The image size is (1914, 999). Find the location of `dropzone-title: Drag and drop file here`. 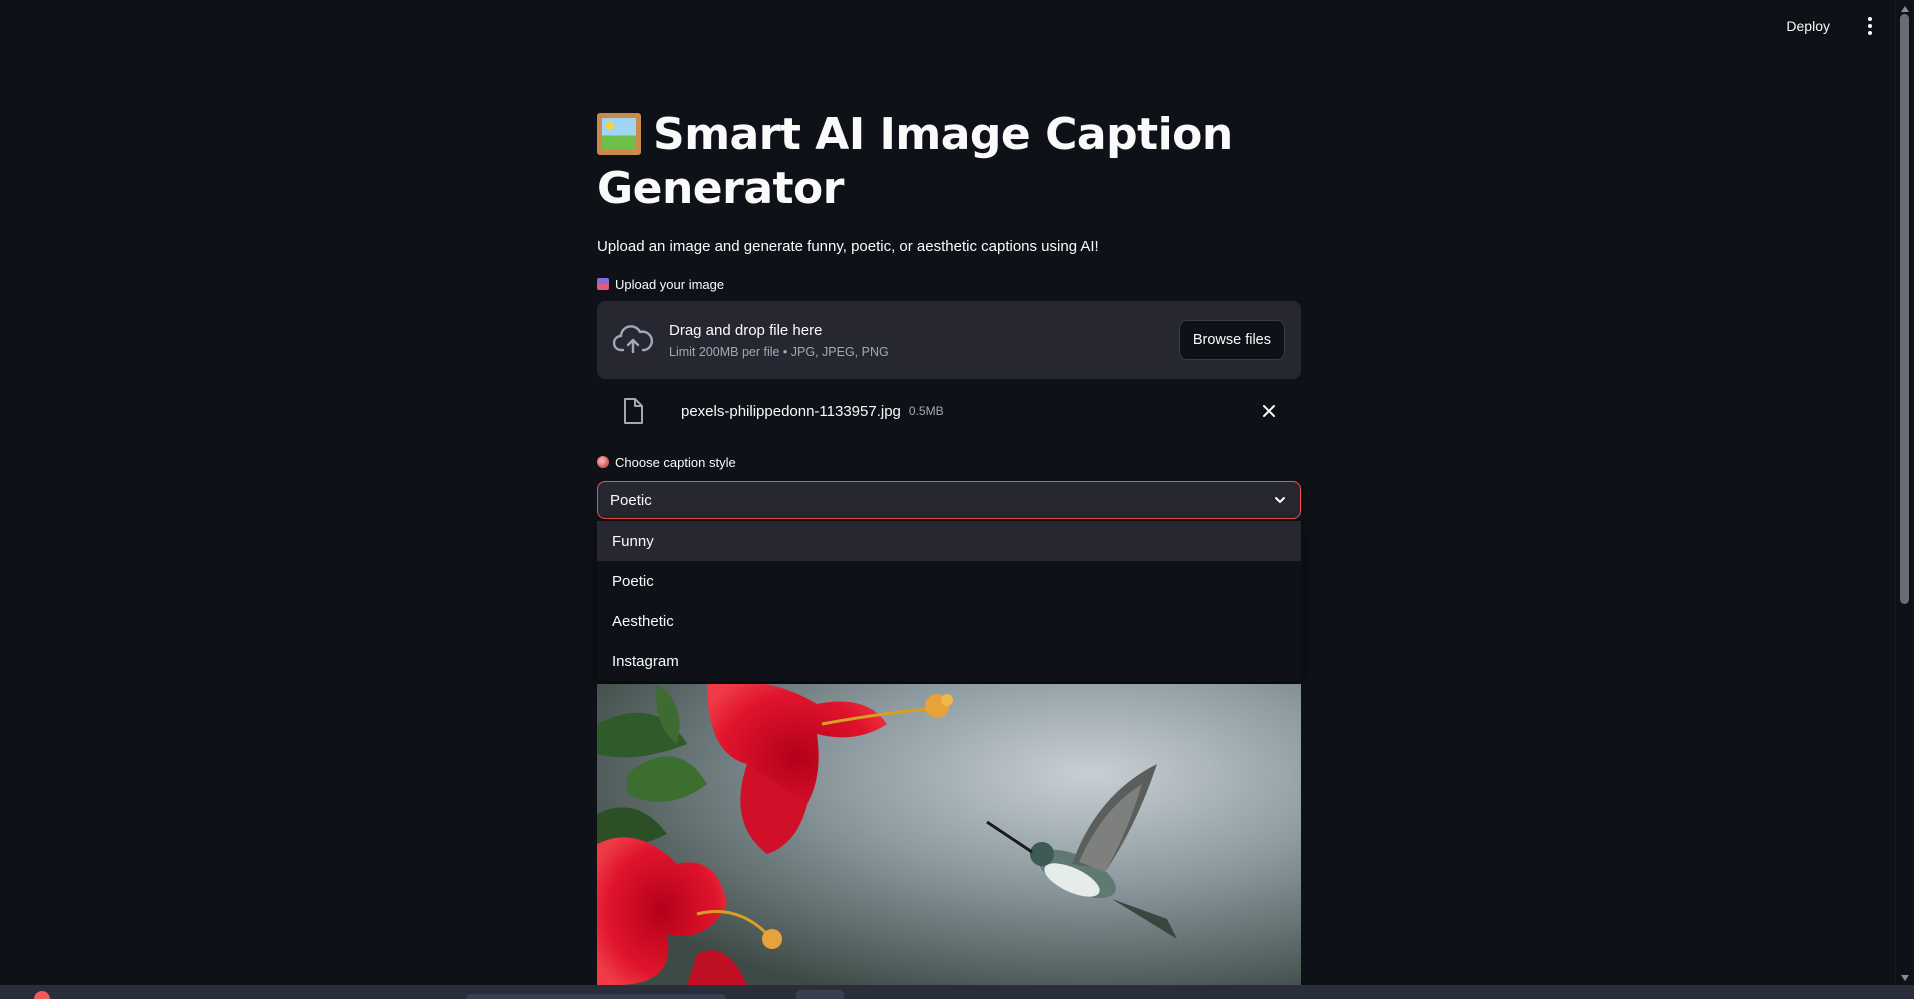

dropzone-title: Drag and drop file here is located at coordinates (746, 330).